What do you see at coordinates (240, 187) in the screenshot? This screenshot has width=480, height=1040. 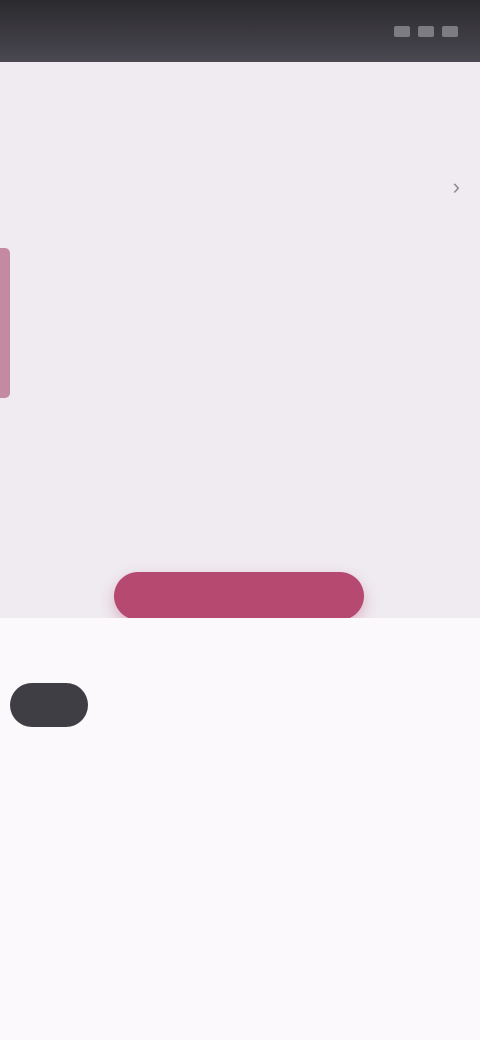 I see `section-header: ›` at bounding box center [240, 187].